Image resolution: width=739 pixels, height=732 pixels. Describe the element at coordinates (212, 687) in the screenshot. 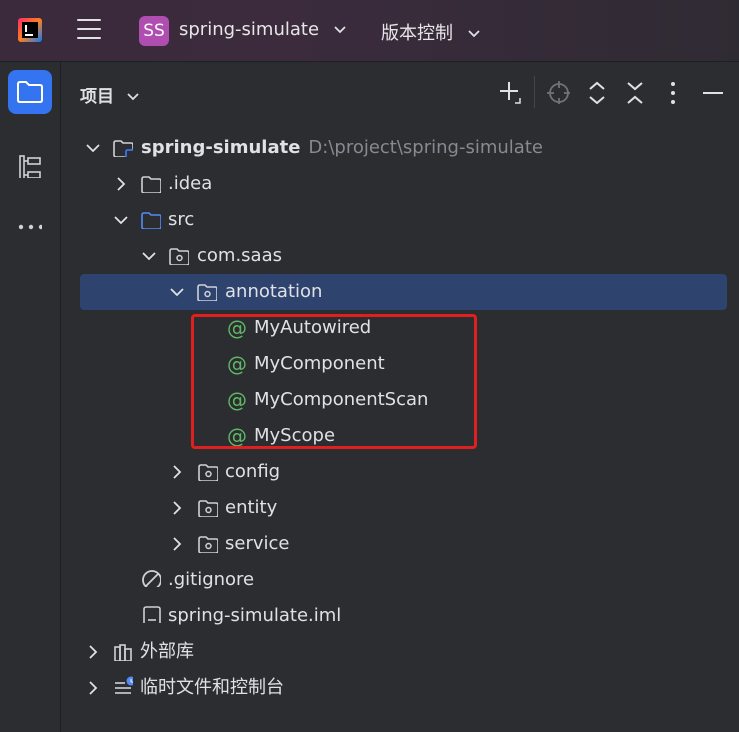

I see `scratches-label: 临时文件和控制台` at that location.